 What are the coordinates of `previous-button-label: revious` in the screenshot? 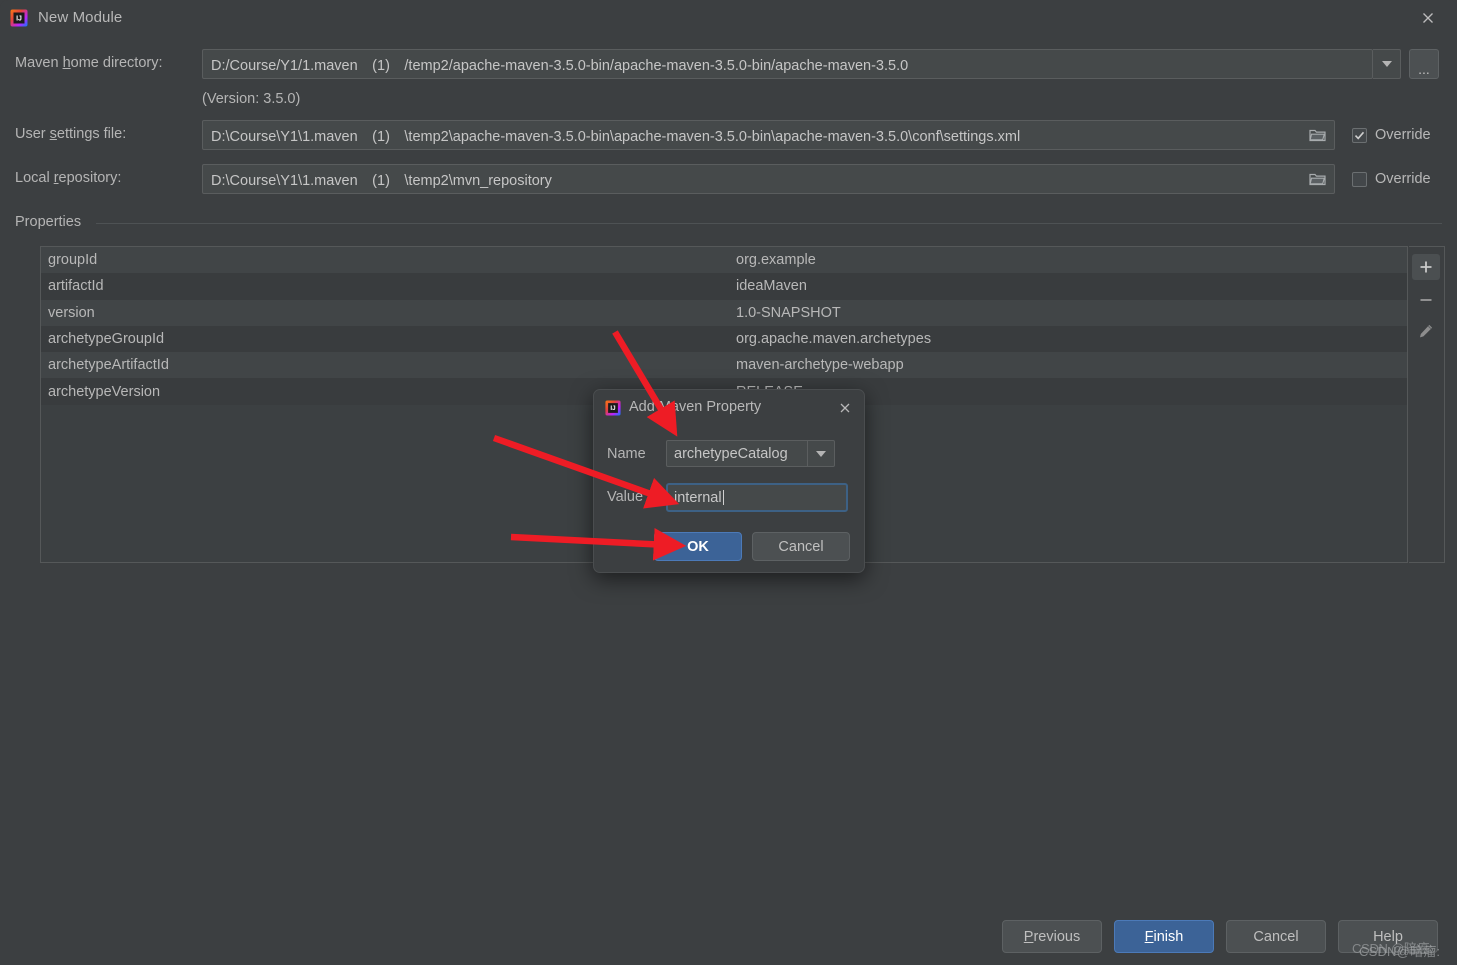 It's located at (1057, 936).